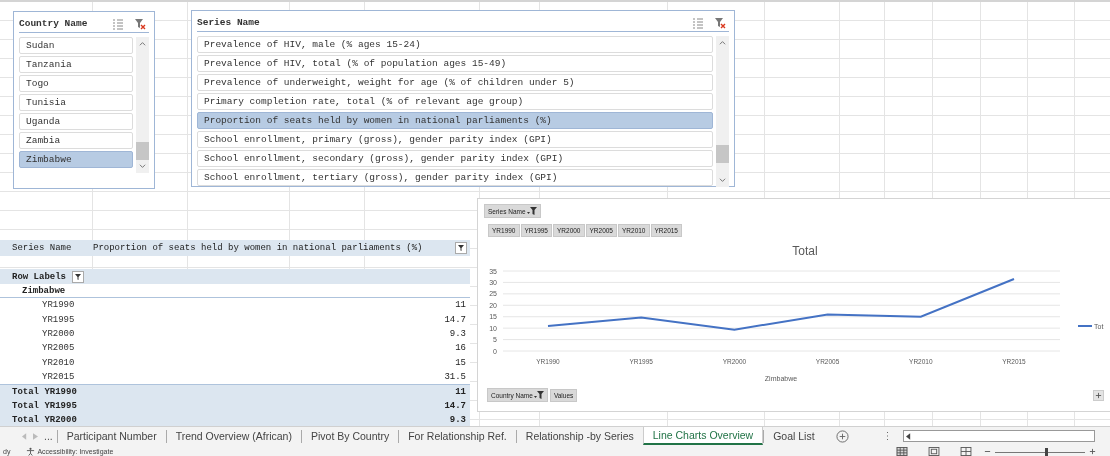 This screenshot has width=1110, height=456. I want to click on normal-view-icon, so click(902, 451).